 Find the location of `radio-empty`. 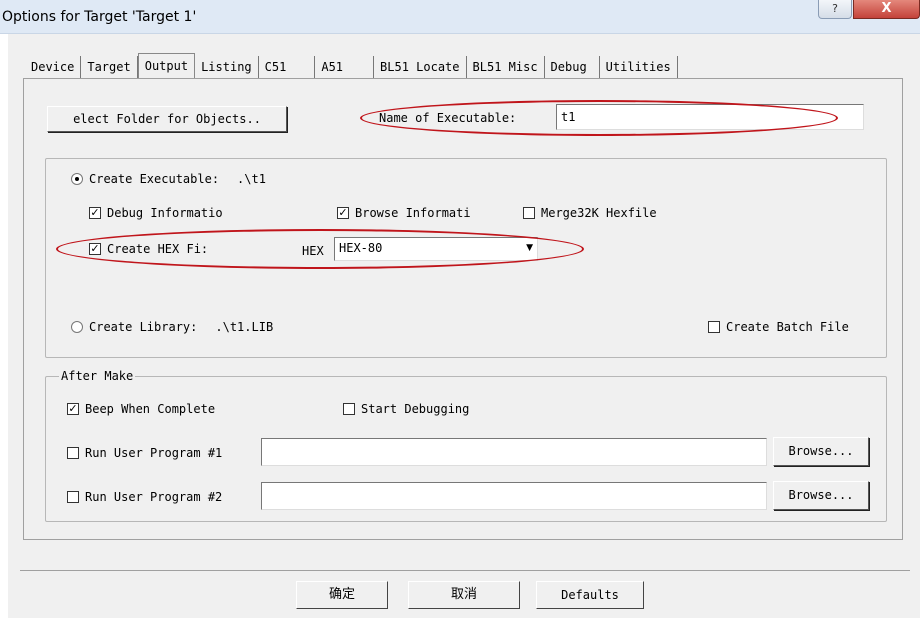

radio-empty is located at coordinates (77, 327).